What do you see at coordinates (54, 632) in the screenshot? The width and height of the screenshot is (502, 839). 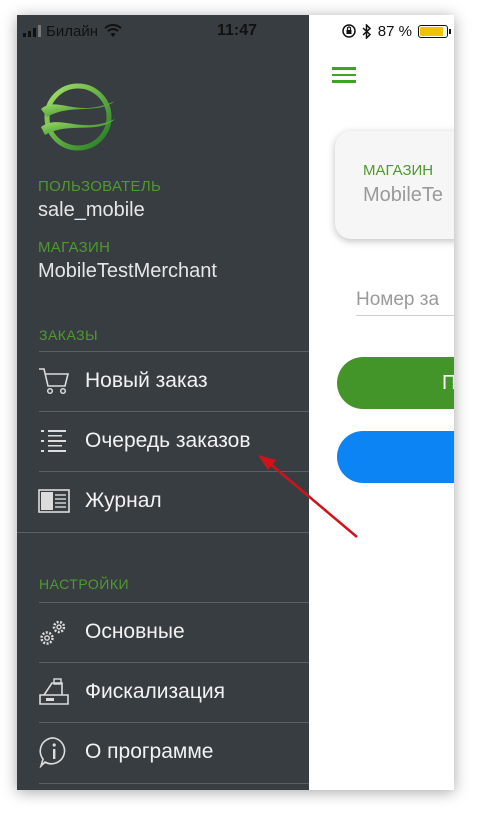 I see `gears-icon` at bounding box center [54, 632].